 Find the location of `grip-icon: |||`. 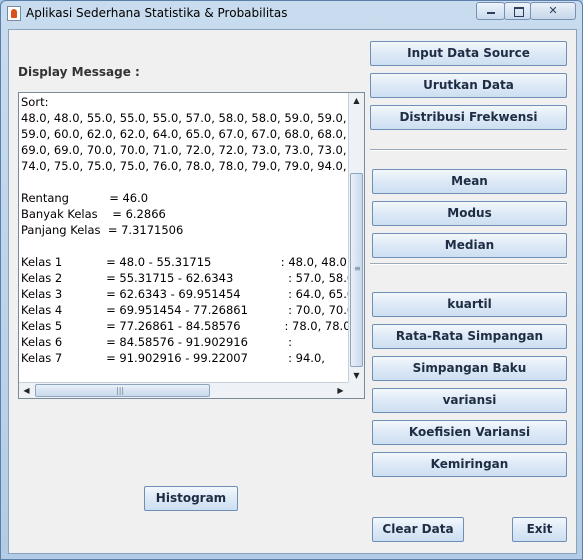

grip-icon: ||| is located at coordinates (120, 390).